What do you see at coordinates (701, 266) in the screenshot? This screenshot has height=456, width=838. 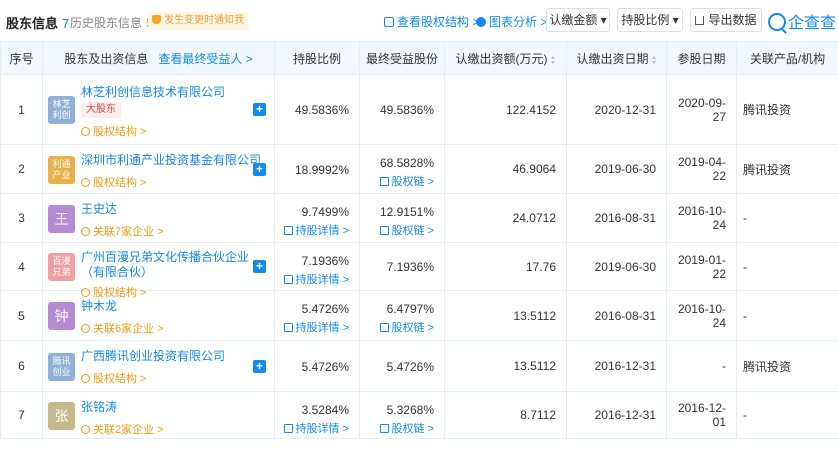 I see `join-date-value: 2019-01-22` at bounding box center [701, 266].